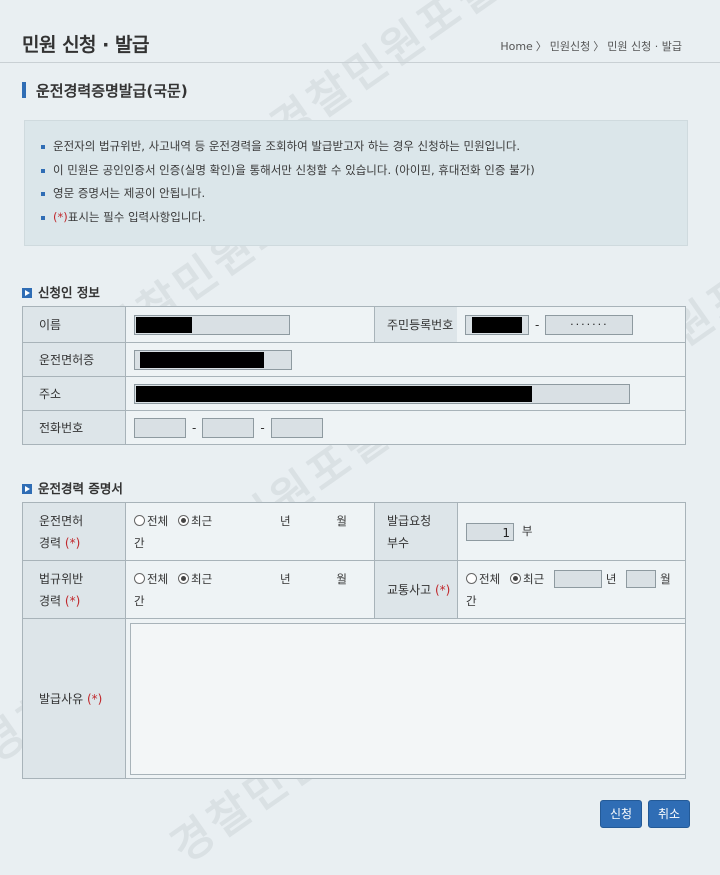 This screenshot has width=720, height=875. Describe the element at coordinates (415, 324) in the screenshot. I see `rrn-label: 주민등록번호` at that location.